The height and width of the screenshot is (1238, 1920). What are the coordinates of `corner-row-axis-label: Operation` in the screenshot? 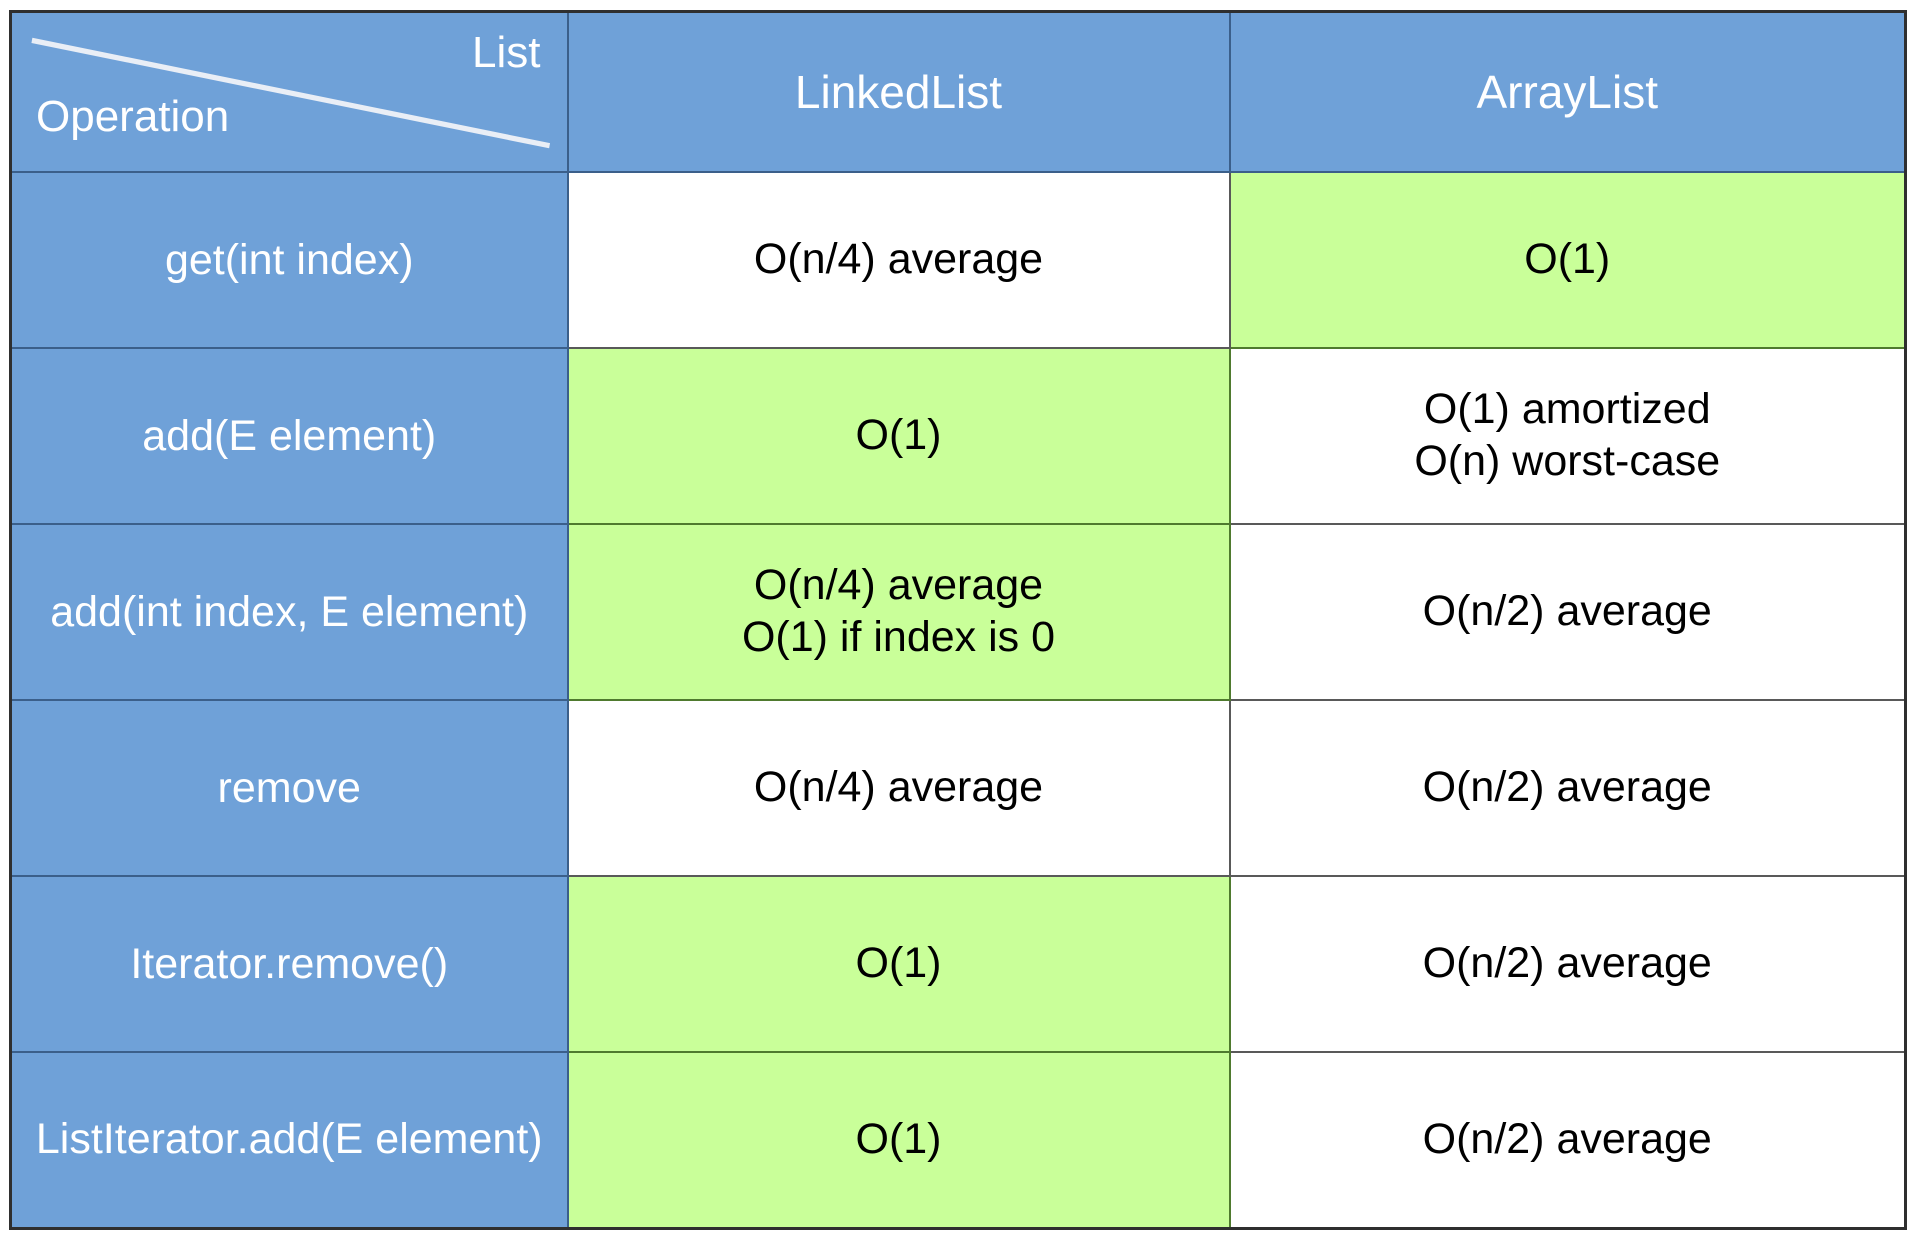 It's located at (133, 116).